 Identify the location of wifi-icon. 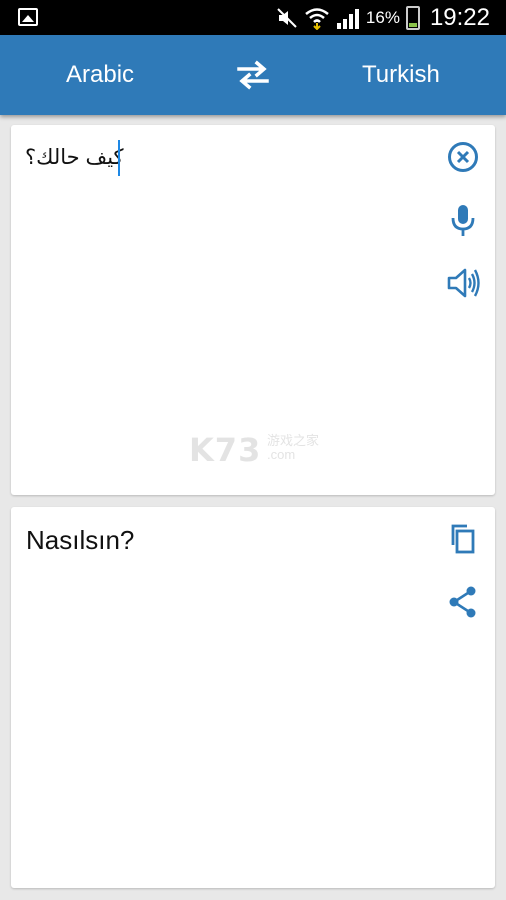
(317, 18).